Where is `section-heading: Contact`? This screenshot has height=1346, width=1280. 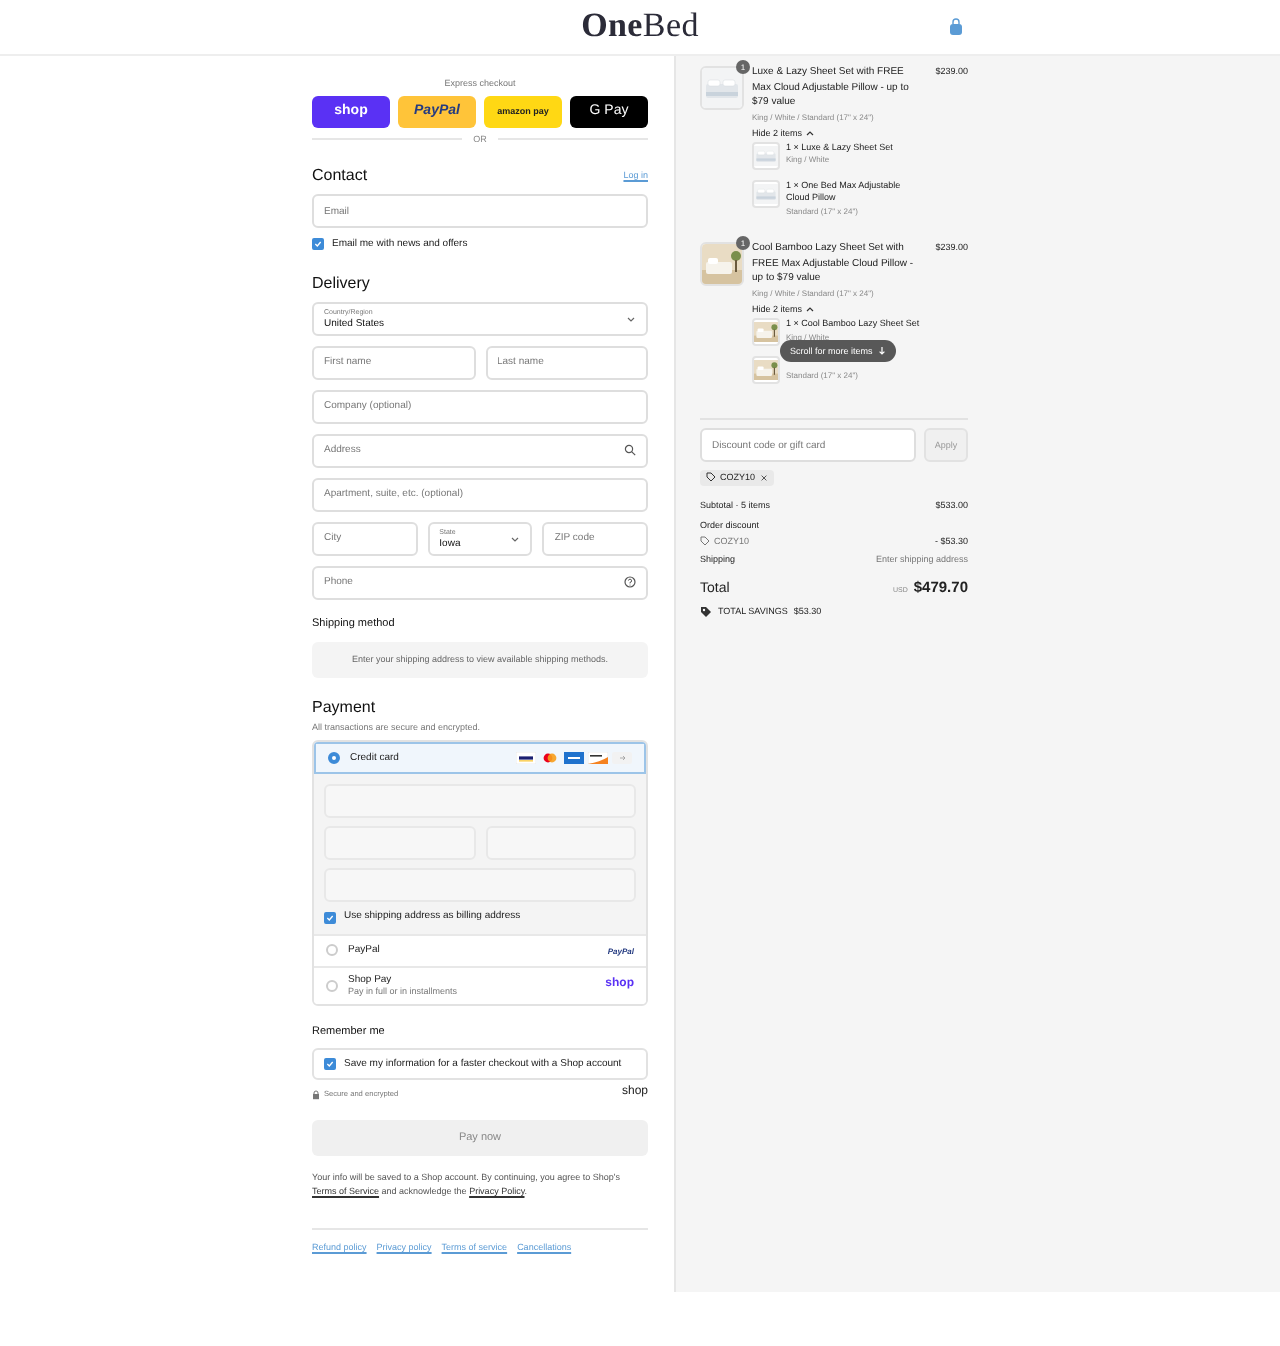
section-heading: Contact is located at coordinates (340, 176).